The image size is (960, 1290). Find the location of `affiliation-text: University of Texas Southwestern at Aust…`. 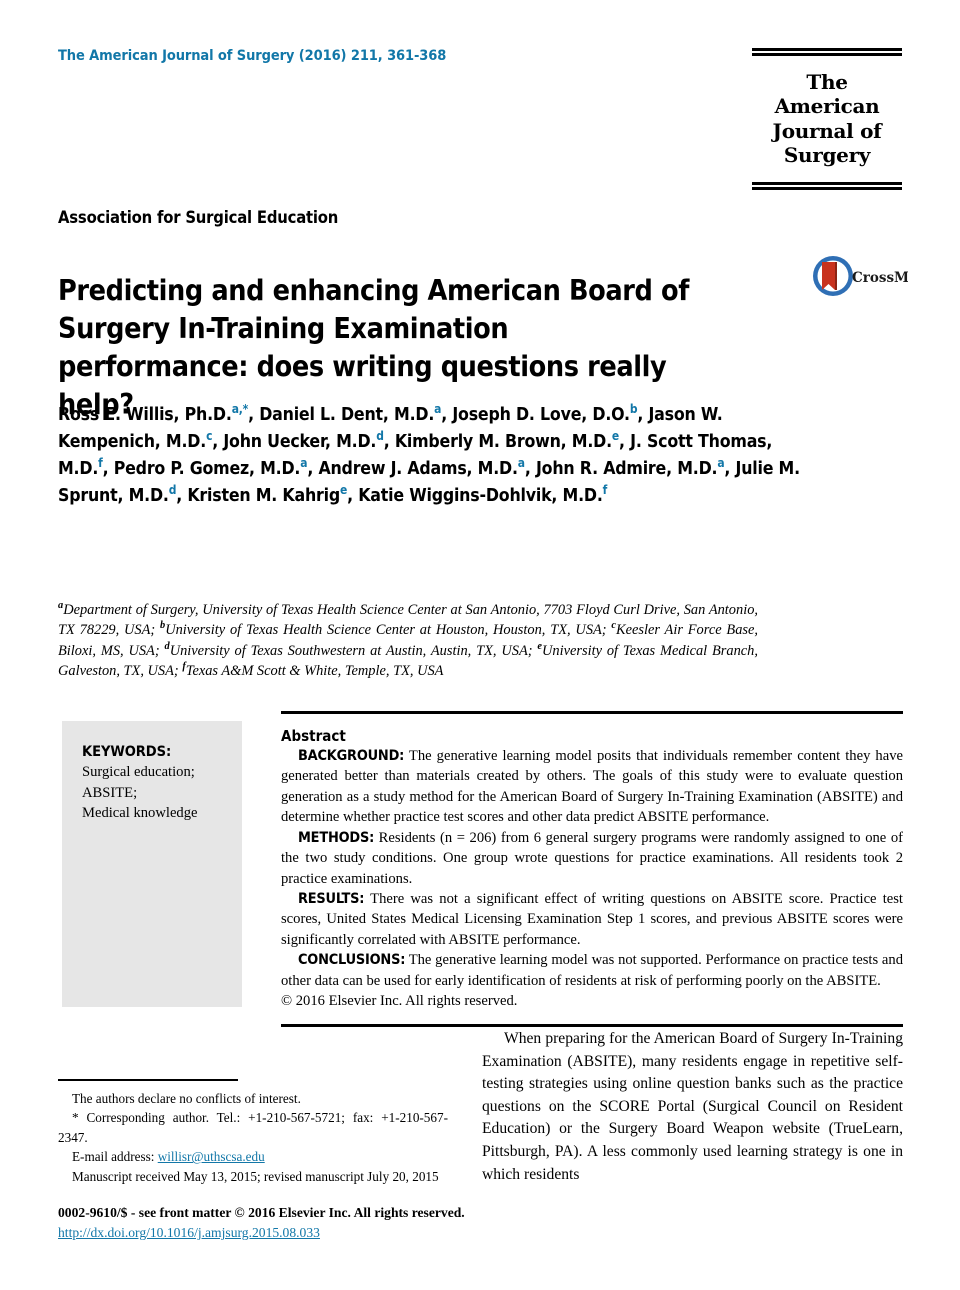

affiliation-text: University of Texas Southwestern at Aust… is located at coordinates (353, 650).